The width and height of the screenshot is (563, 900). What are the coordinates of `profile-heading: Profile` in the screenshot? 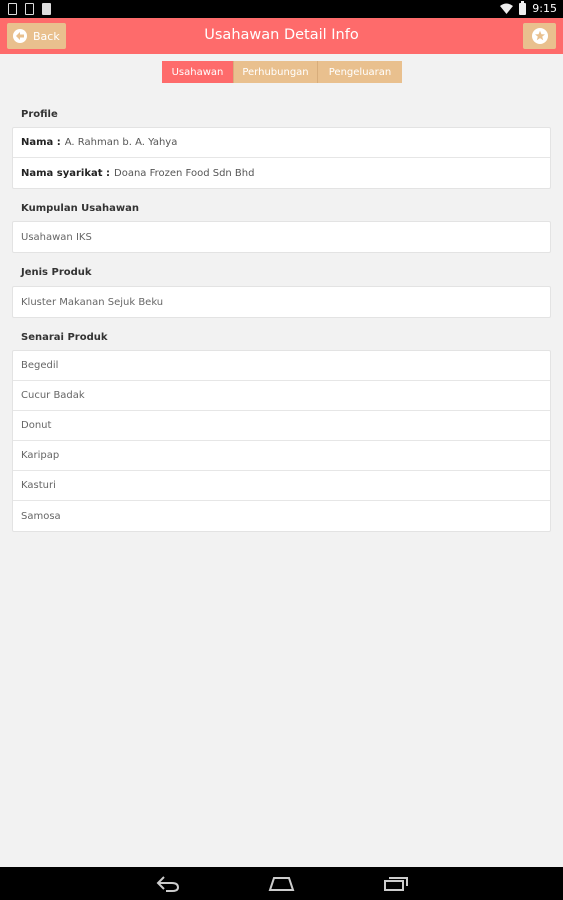 It's located at (39, 114).